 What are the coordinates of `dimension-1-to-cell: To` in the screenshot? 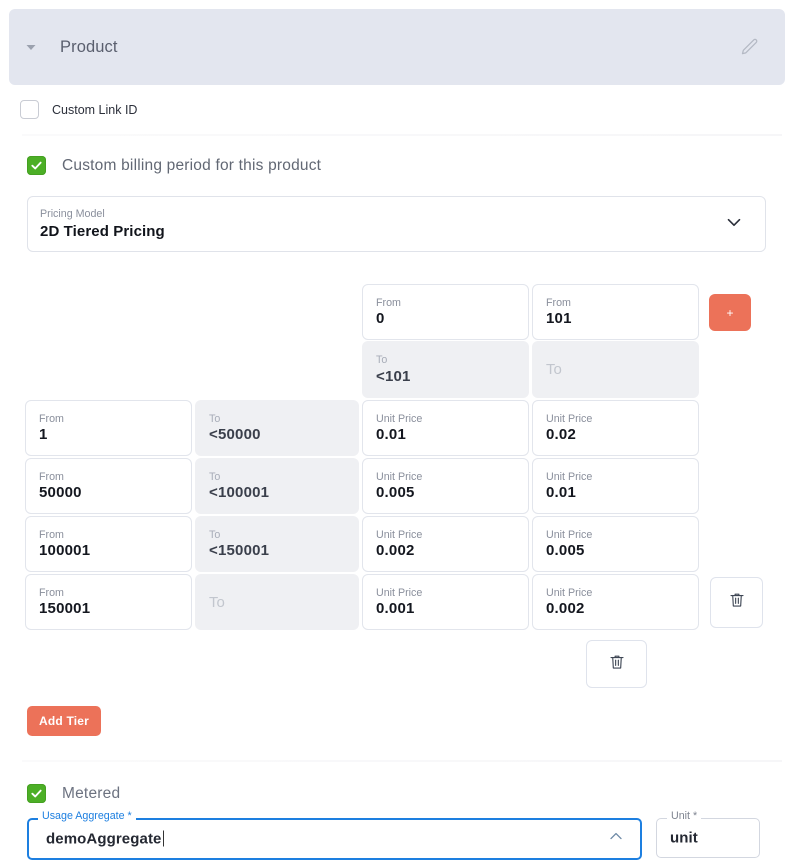 It's located at (615, 369).